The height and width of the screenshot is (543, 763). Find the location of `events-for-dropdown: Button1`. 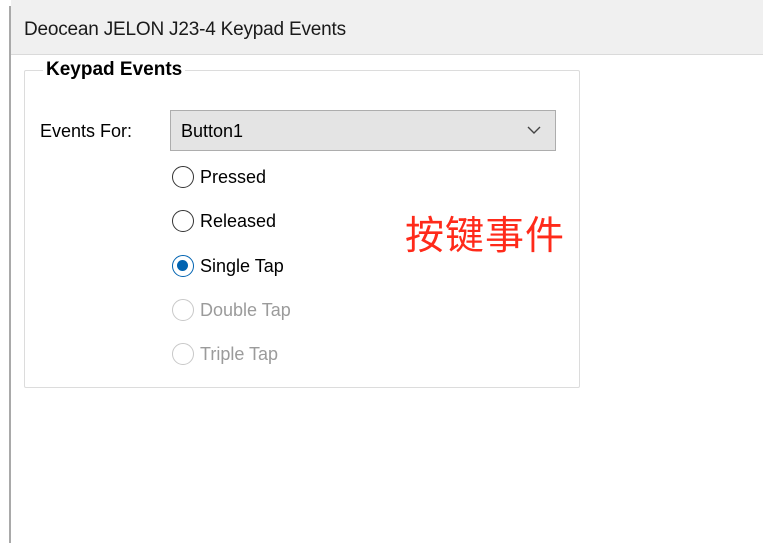

events-for-dropdown: Button1 is located at coordinates (363, 130).